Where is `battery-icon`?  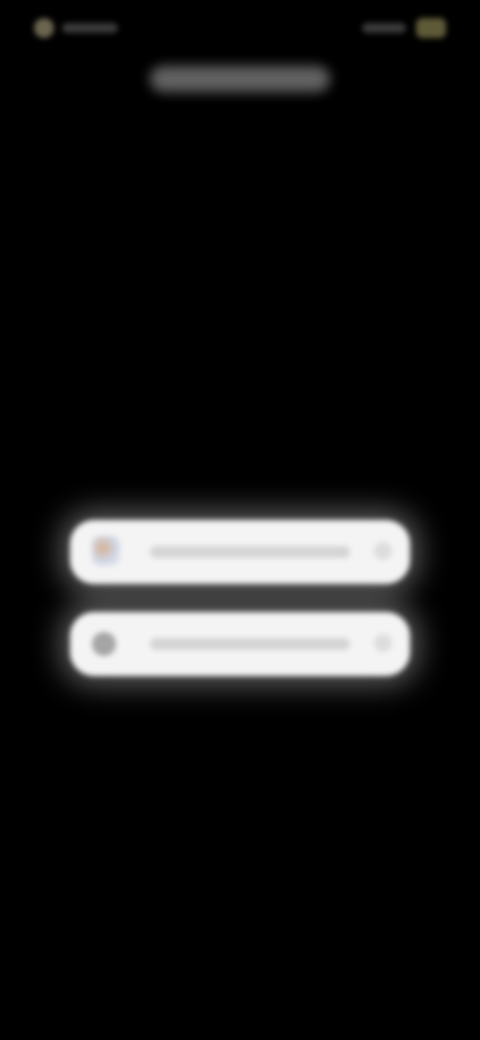 battery-icon is located at coordinates (431, 28).